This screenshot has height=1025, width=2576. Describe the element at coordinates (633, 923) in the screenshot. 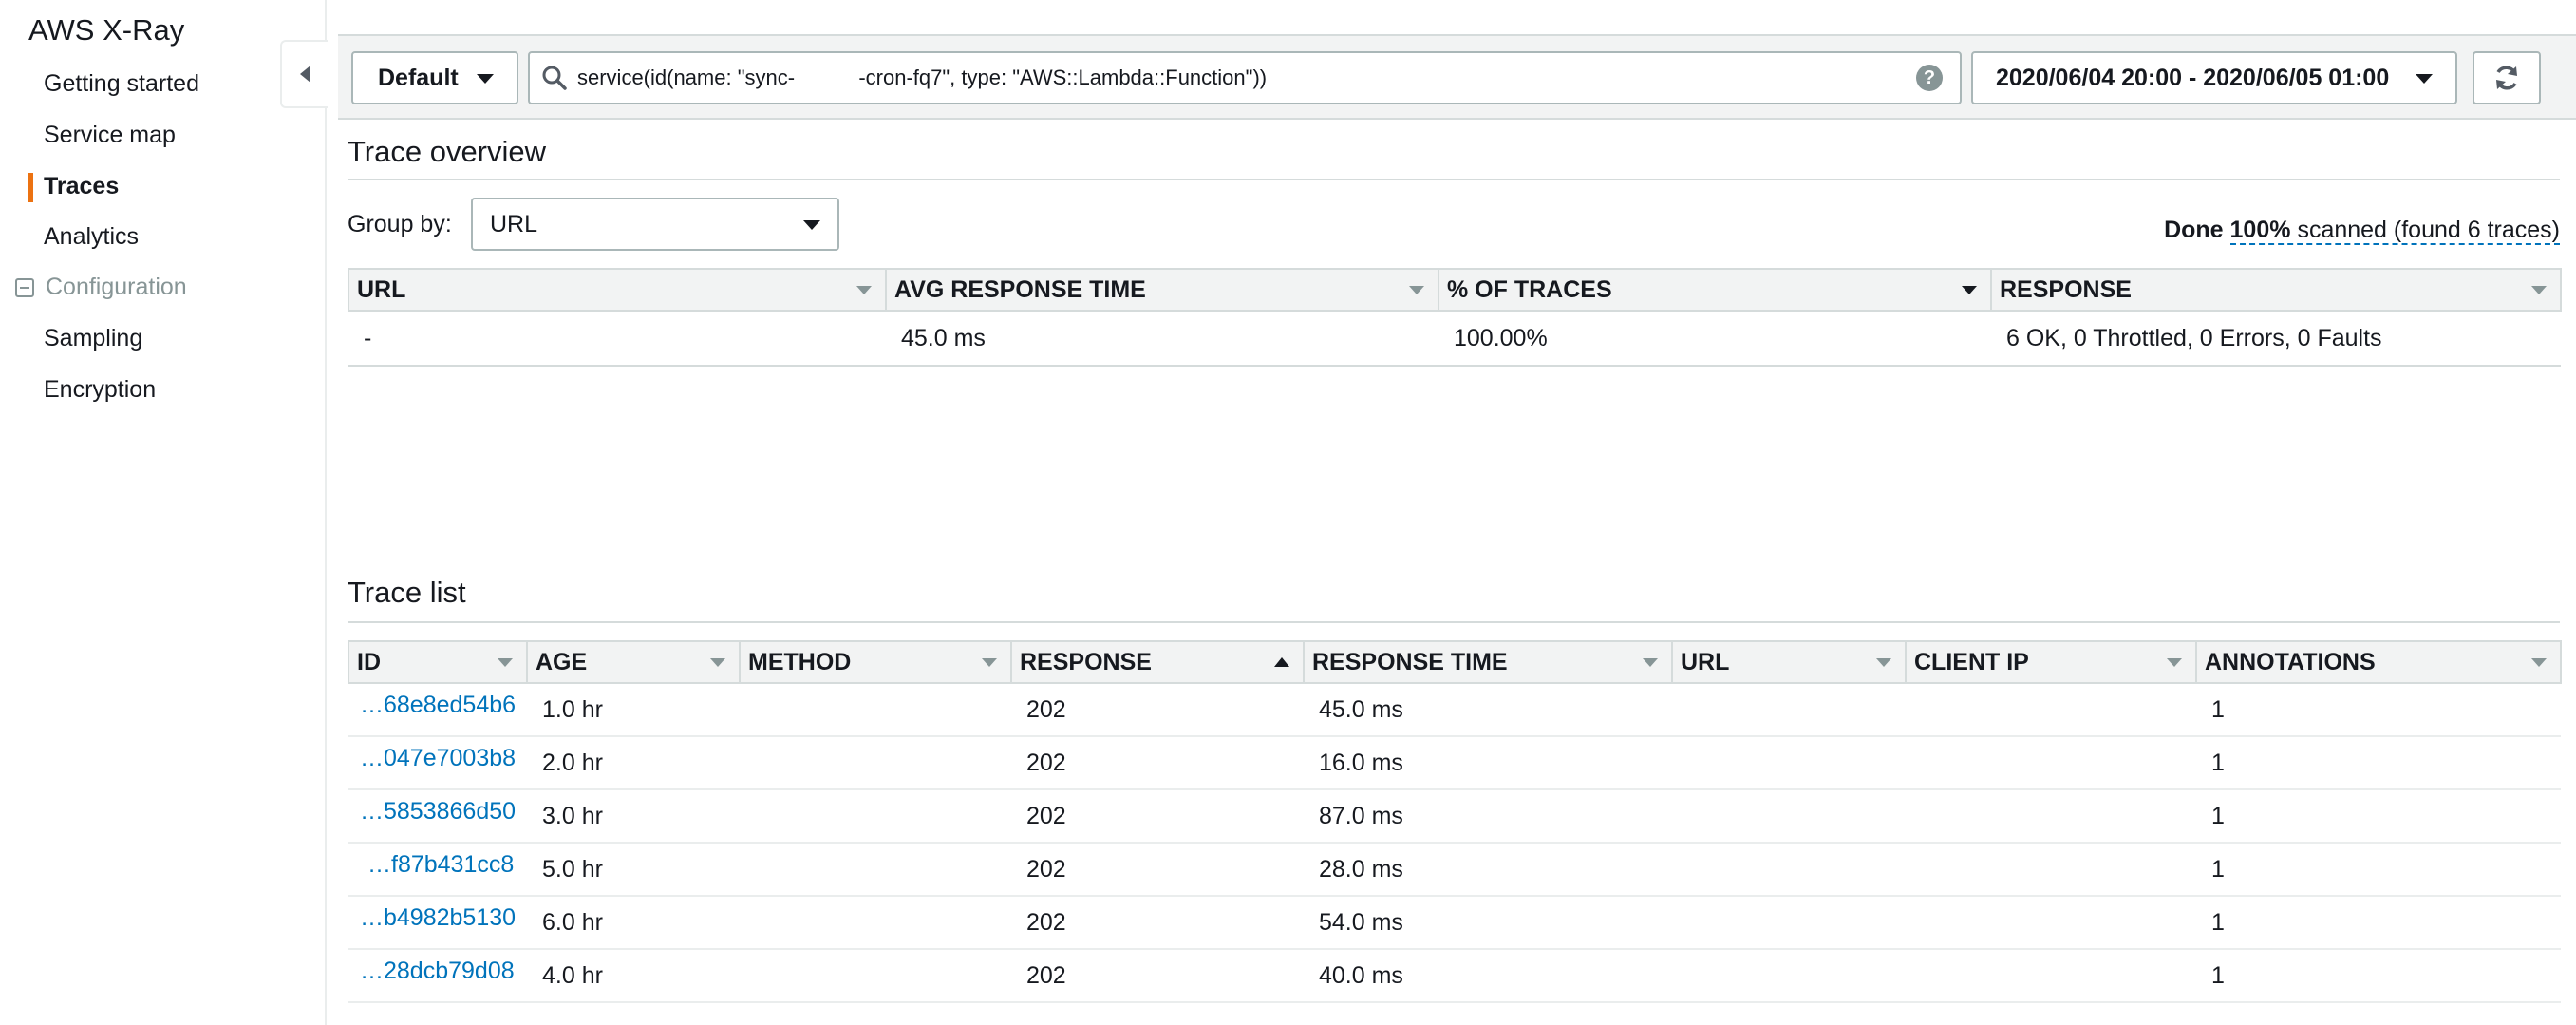

I see `cell-age: 6.0 hr` at that location.